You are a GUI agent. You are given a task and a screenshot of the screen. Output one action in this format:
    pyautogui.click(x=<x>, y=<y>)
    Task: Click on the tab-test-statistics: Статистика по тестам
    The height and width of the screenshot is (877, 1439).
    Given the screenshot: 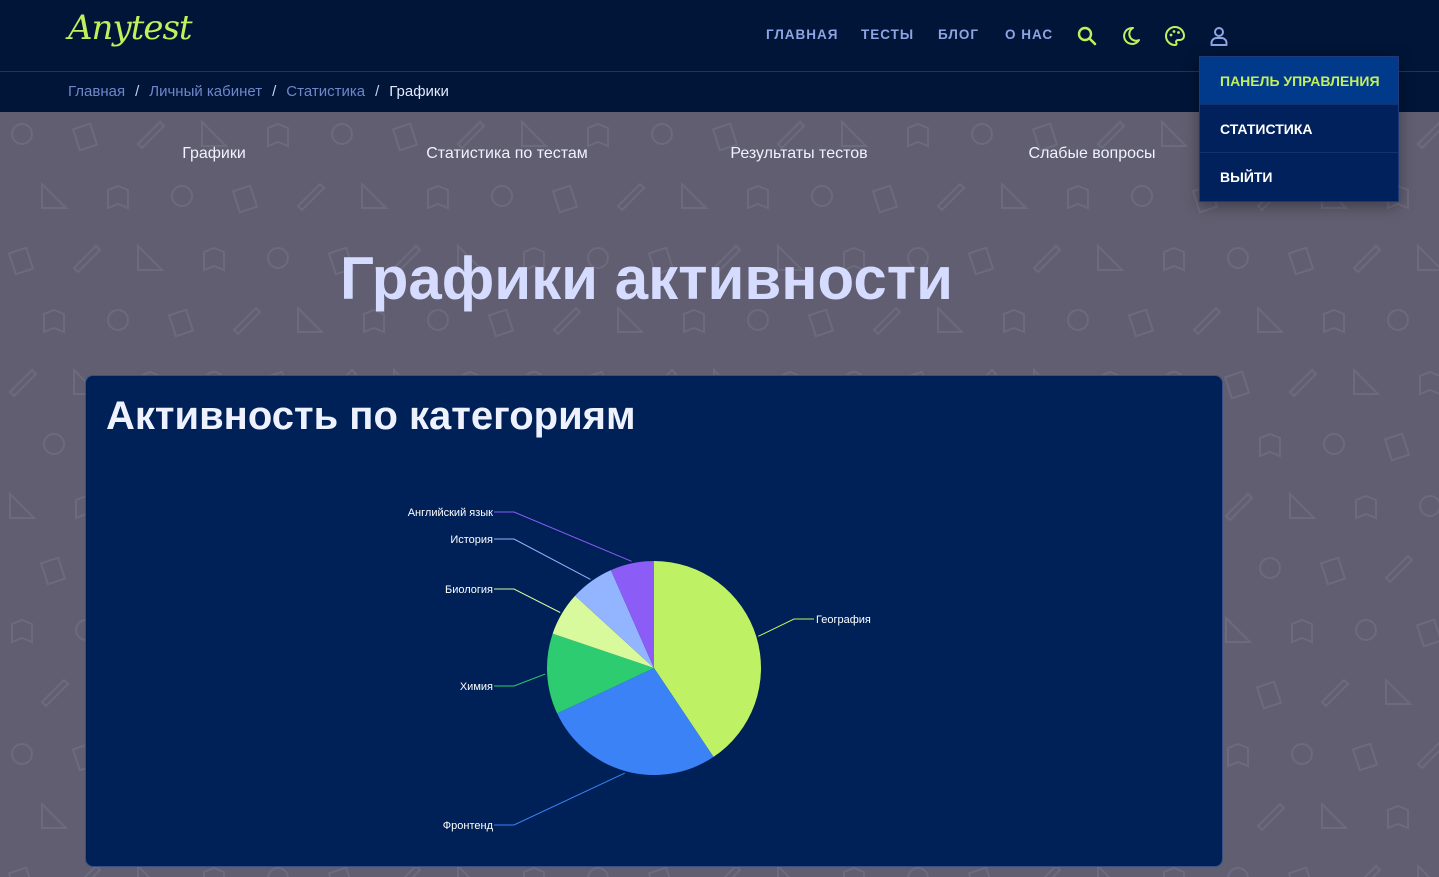 What is the action you would take?
    pyautogui.click(x=507, y=154)
    